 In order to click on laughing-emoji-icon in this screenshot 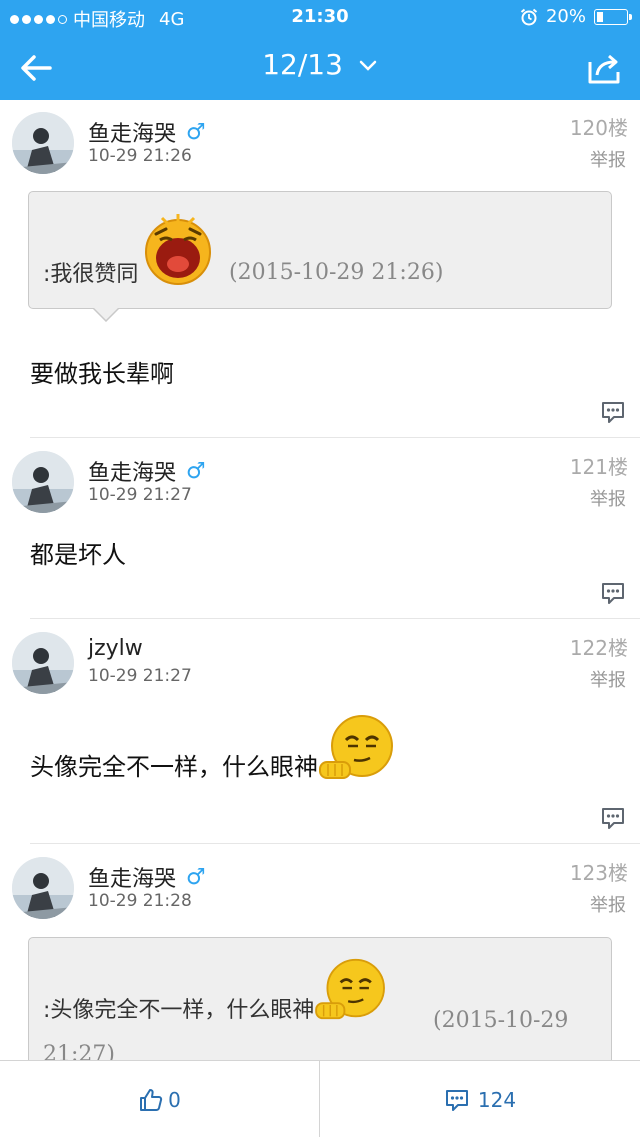, I will do `click(178, 249)`.